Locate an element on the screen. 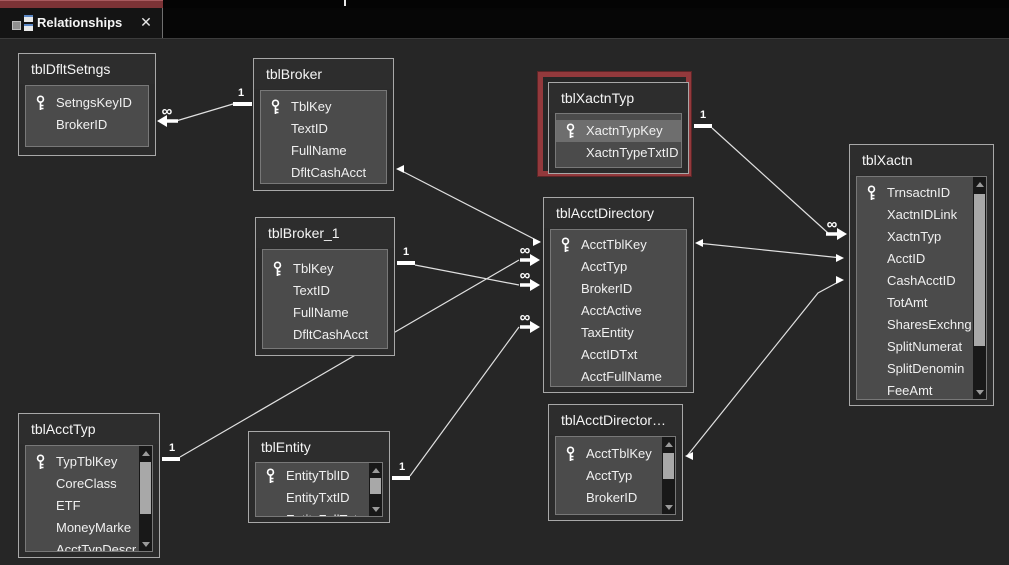 The height and width of the screenshot is (565, 1009). field-row: TaxEntity is located at coordinates (618, 333).